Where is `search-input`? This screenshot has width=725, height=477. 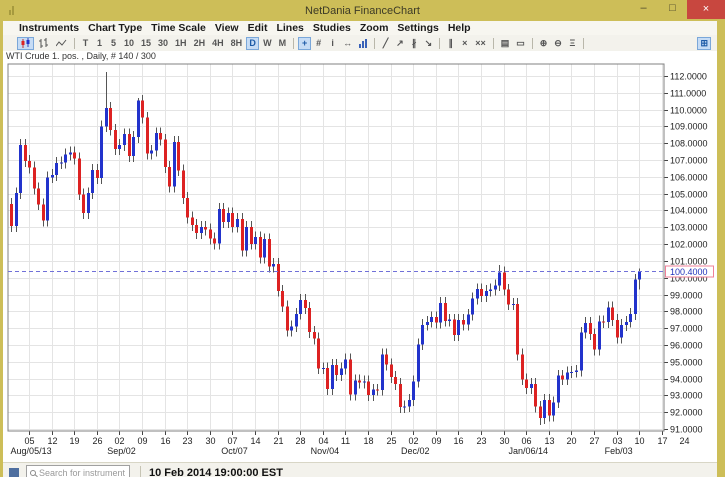
search-input is located at coordinates (82, 472).